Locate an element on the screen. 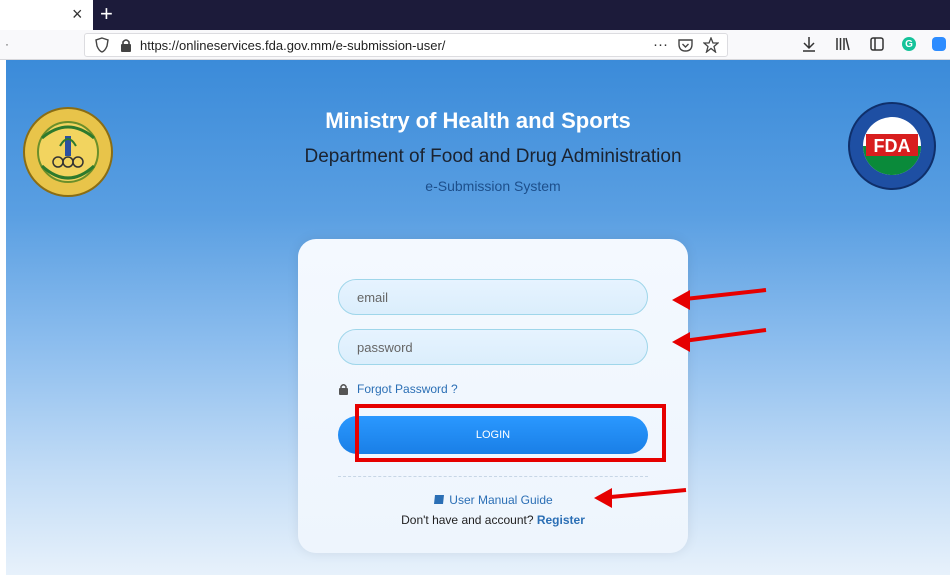  password-field is located at coordinates (493, 347).